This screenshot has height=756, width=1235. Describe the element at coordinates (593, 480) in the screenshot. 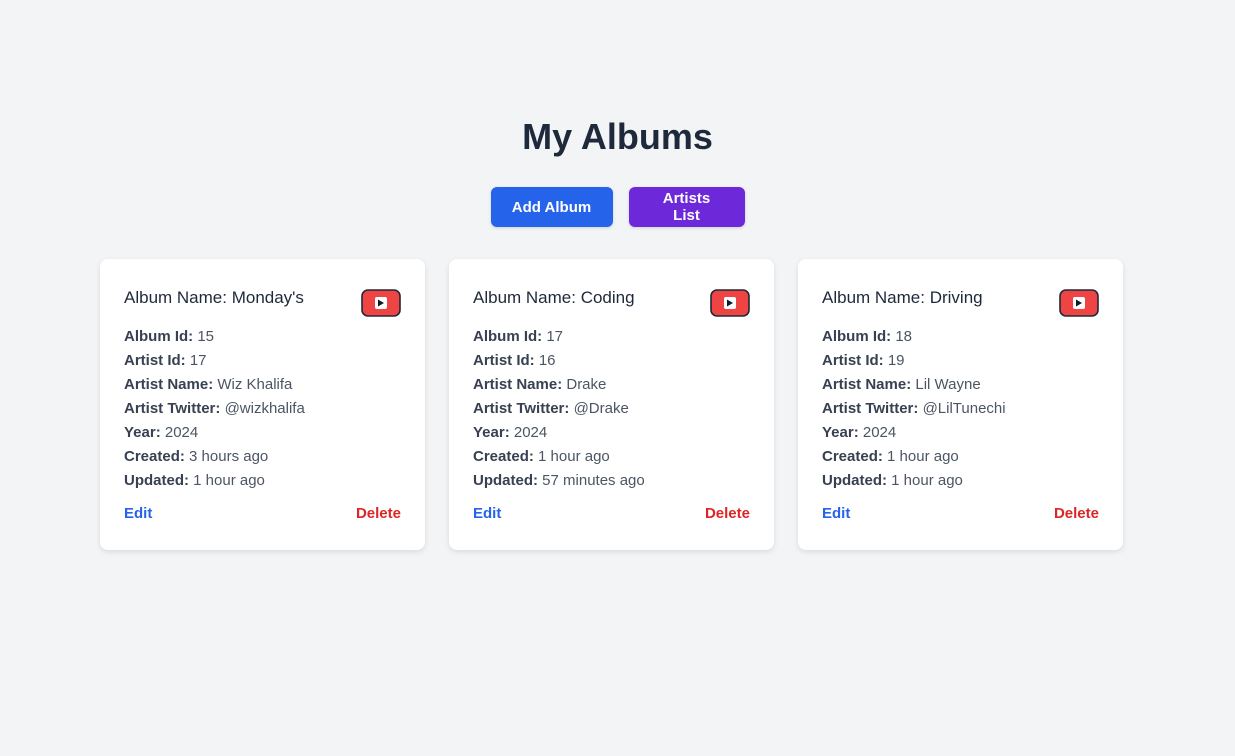

I see `updated-value: 57 minutes ago` at that location.